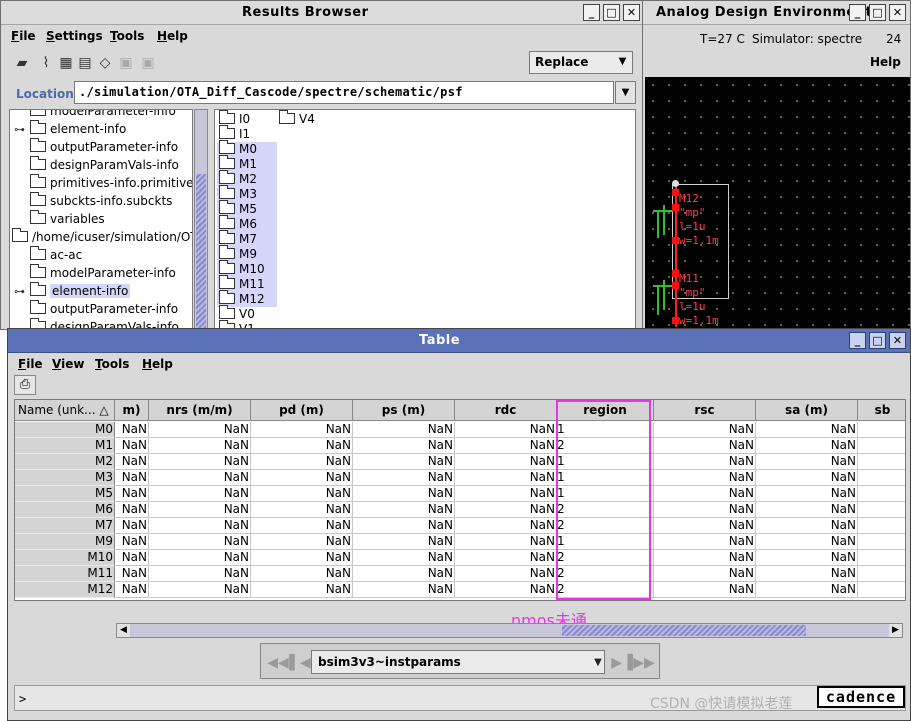 The image size is (911, 721). I want to click on scrollbar-thumb, so click(684, 630).